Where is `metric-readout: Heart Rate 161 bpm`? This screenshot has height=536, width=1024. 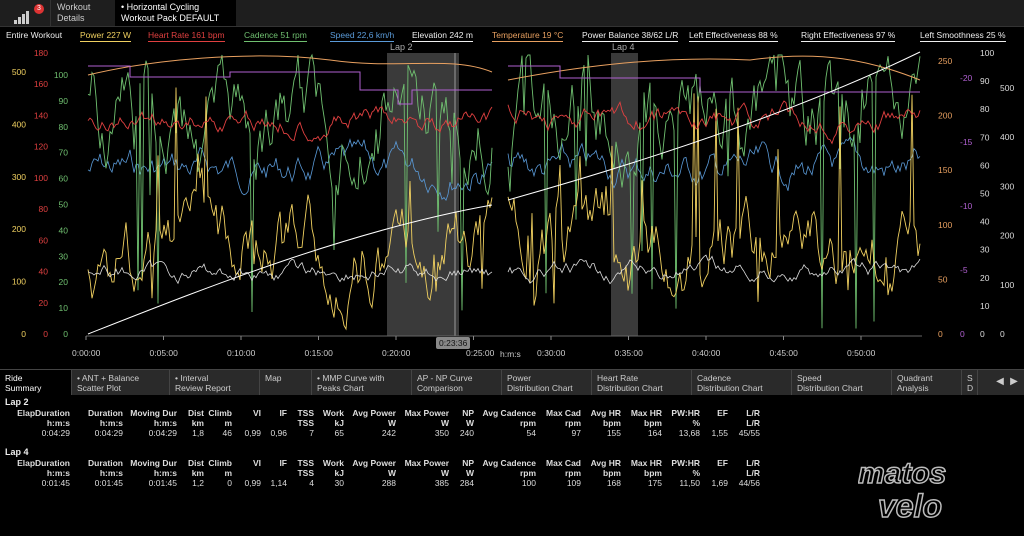 metric-readout: Heart Rate 161 bpm is located at coordinates (186, 36).